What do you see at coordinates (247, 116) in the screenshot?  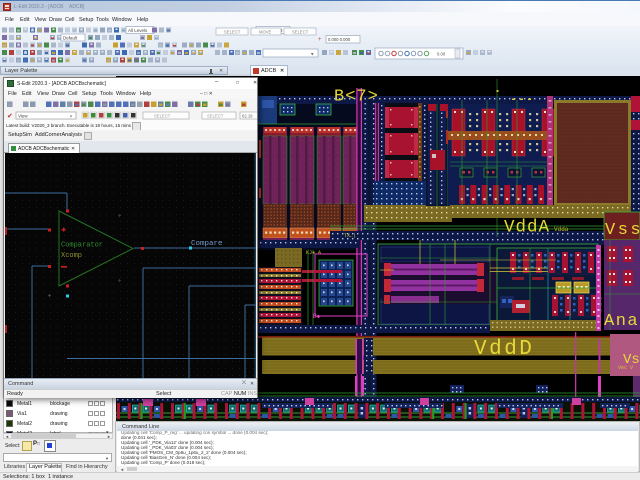 I see `svg-text: 62.19` at bounding box center [247, 116].